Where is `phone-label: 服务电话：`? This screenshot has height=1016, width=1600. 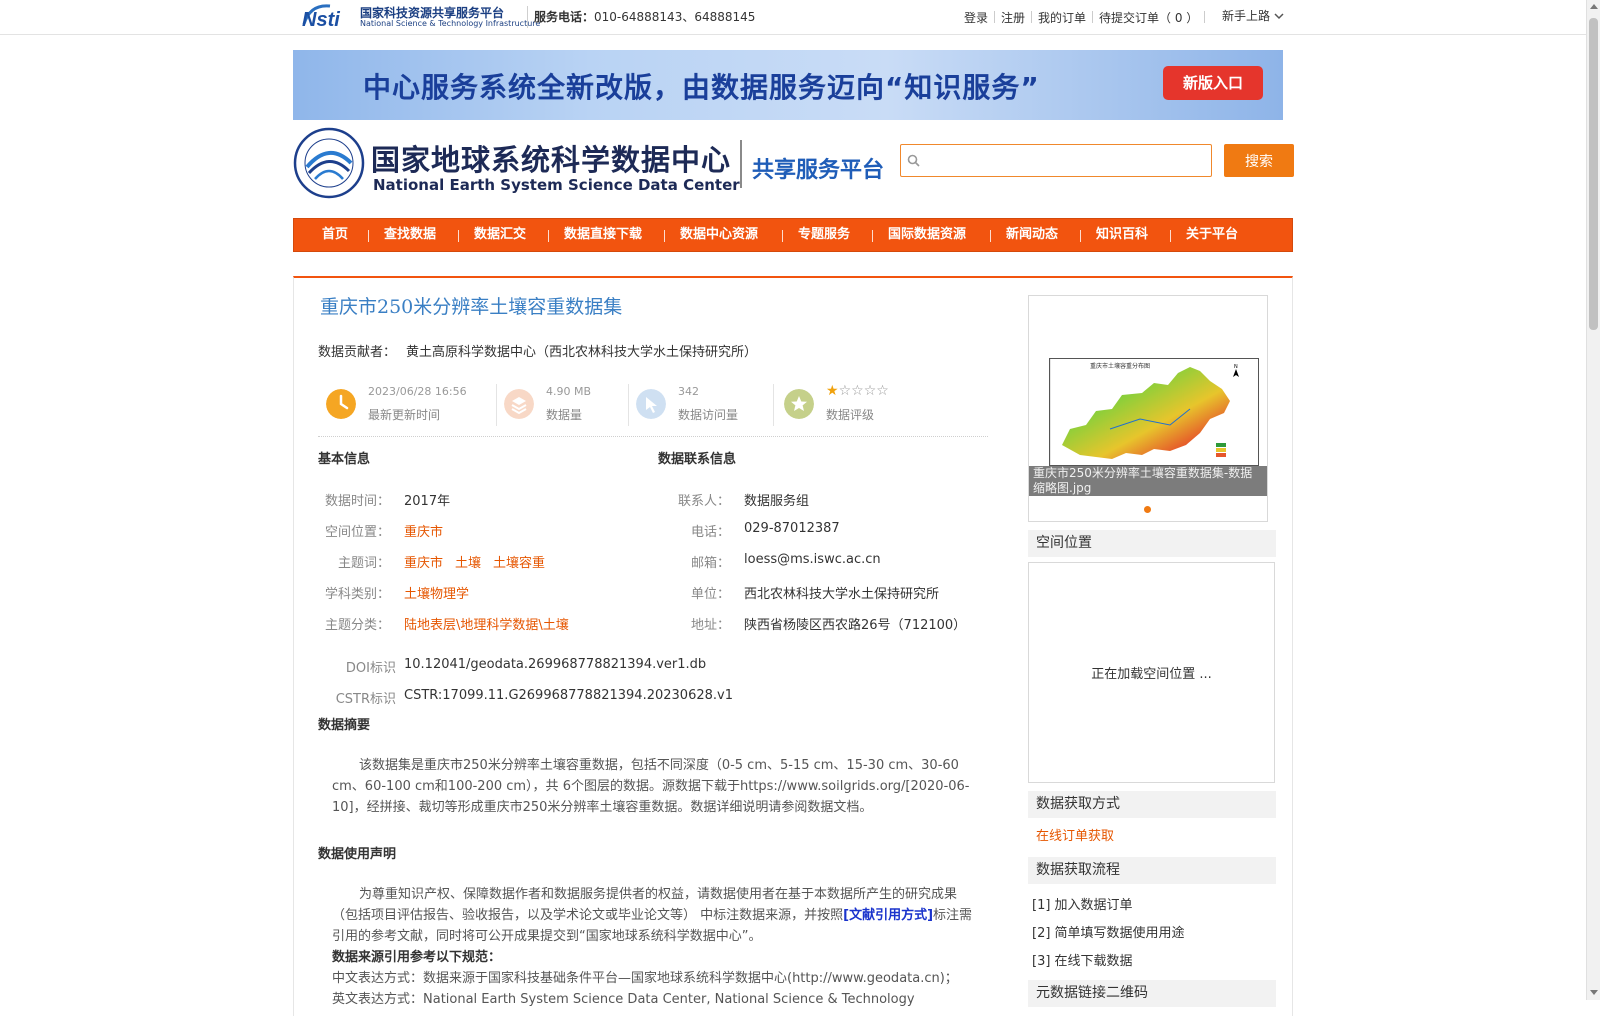 phone-label: 服务电话： is located at coordinates (564, 17).